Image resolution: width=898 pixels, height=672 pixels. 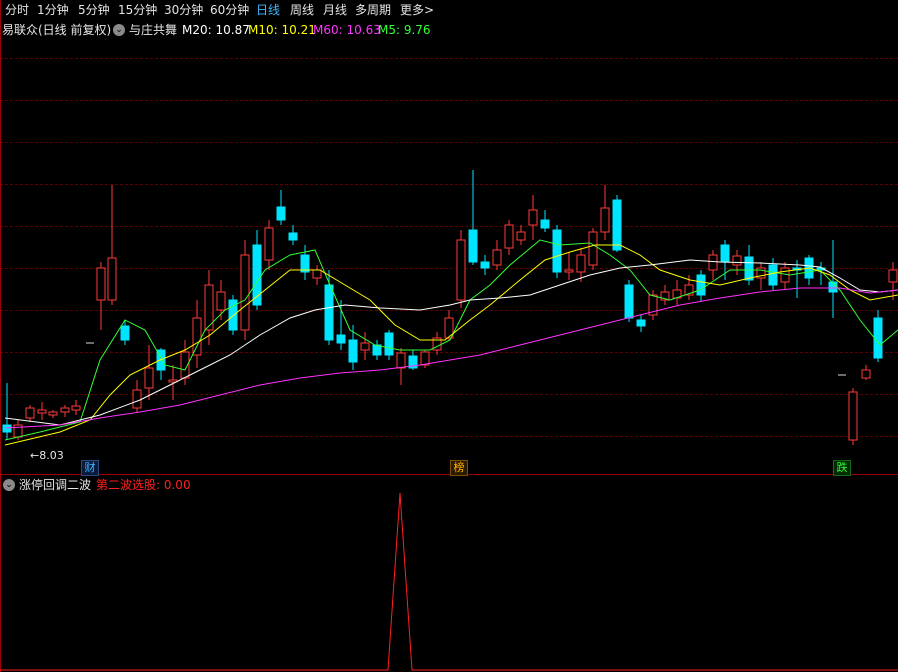 What do you see at coordinates (90, 468) in the screenshot?
I see `event-marker-finance: 财` at bounding box center [90, 468].